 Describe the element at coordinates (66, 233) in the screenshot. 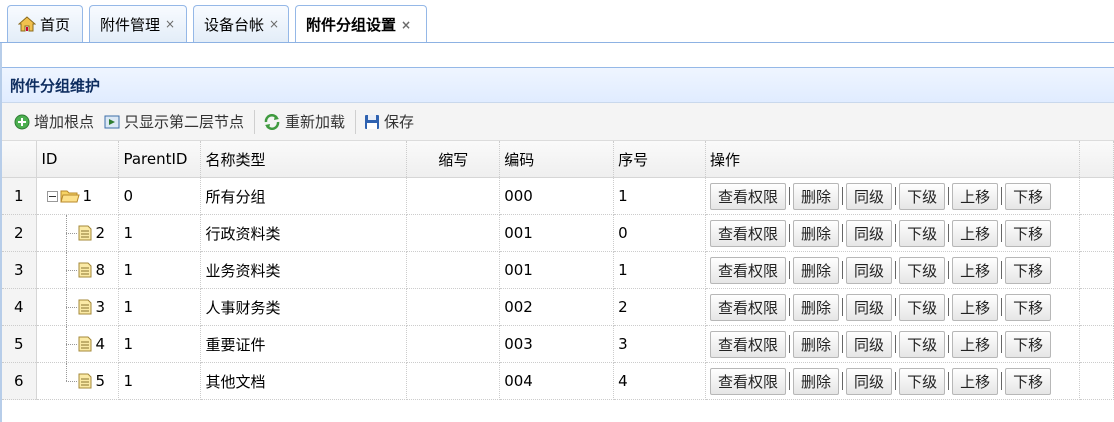

I see `tree-connector` at that location.